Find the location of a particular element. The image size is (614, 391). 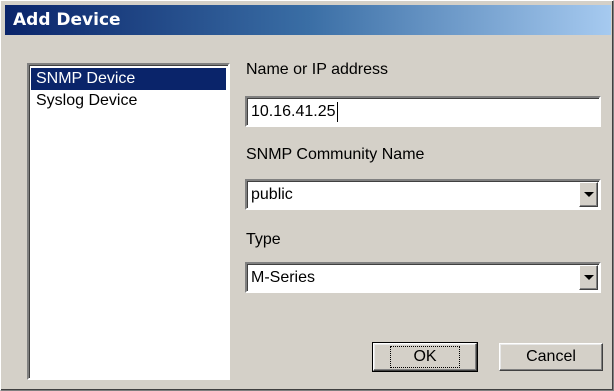

cancel-button-label: Cancel is located at coordinates (551, 356).